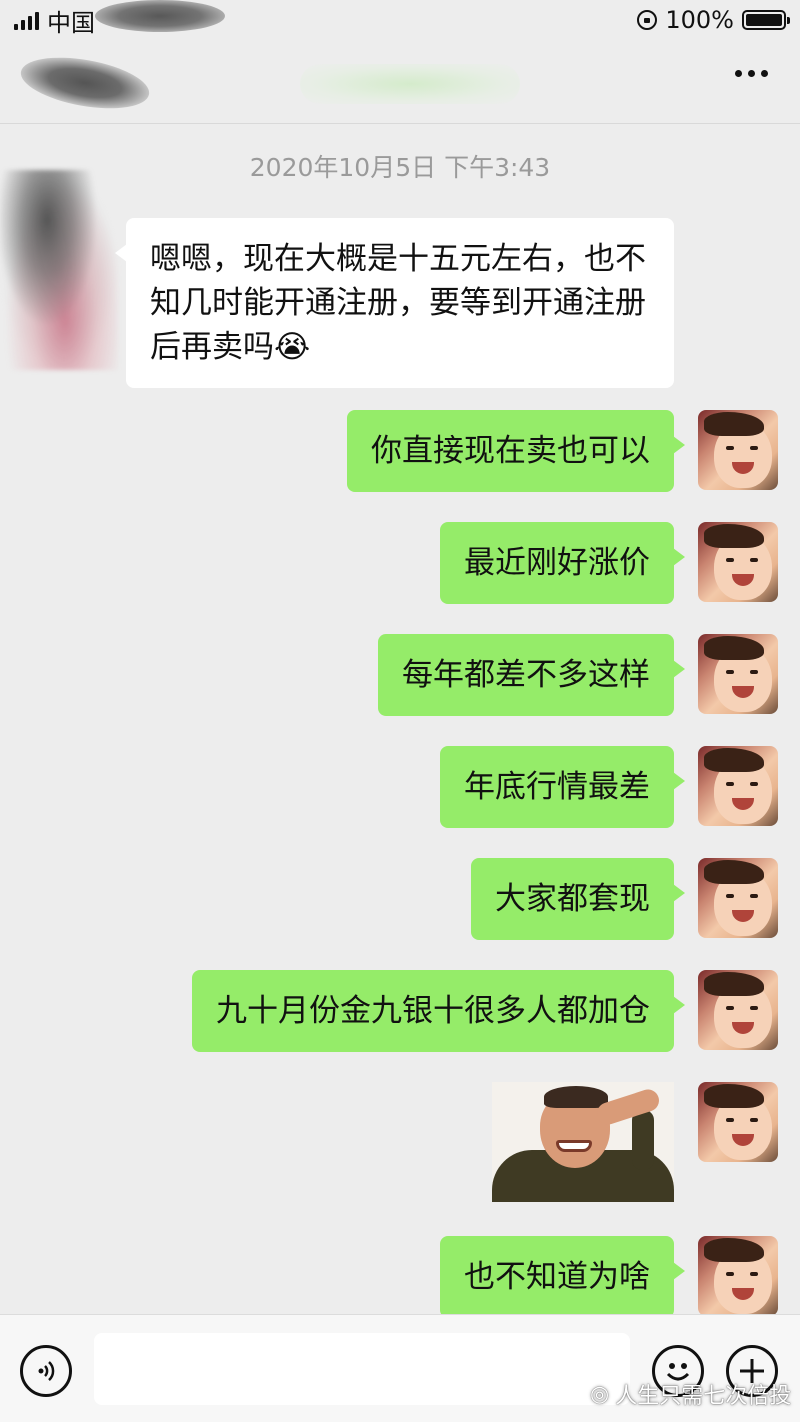  Describe the element at coordinates (410, 84) in the screenshot. I see `chat-title-redacted` at that location.